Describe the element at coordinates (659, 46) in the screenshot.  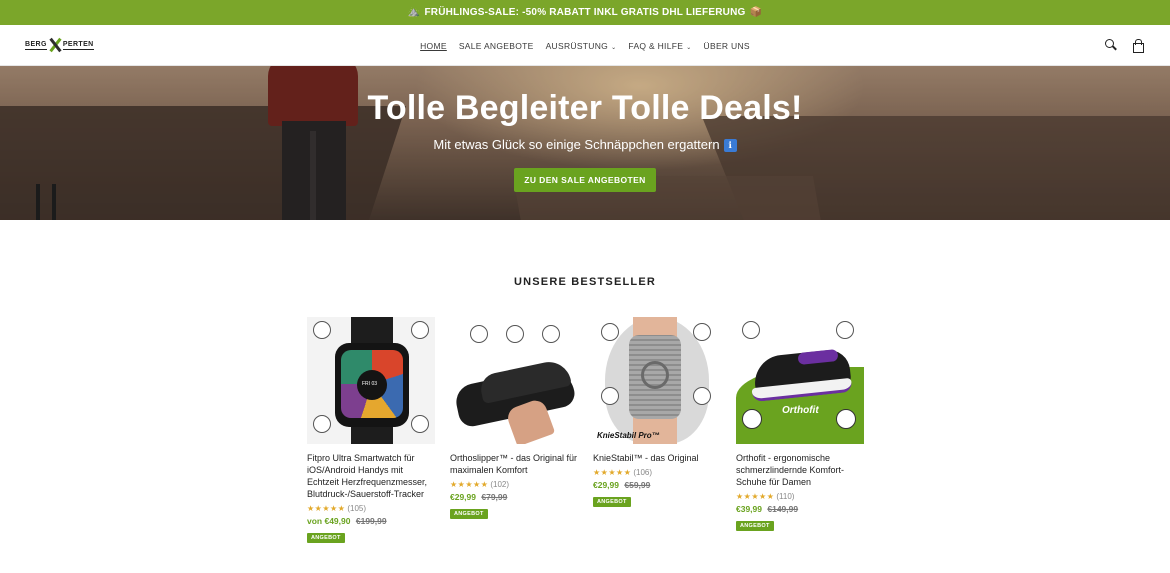
I see `nav-faq-hilfe: FAQ & HILFE ⌄` at that location.